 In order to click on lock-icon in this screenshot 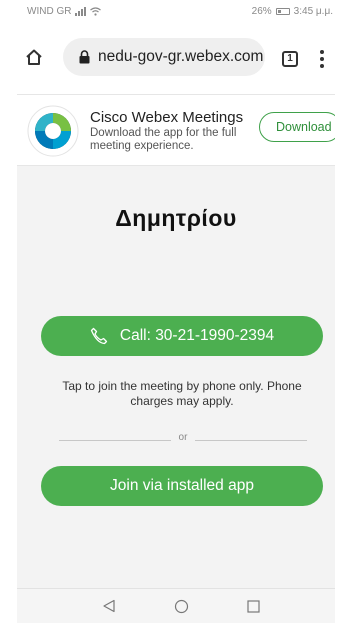, I will do `click(84, 57)`.